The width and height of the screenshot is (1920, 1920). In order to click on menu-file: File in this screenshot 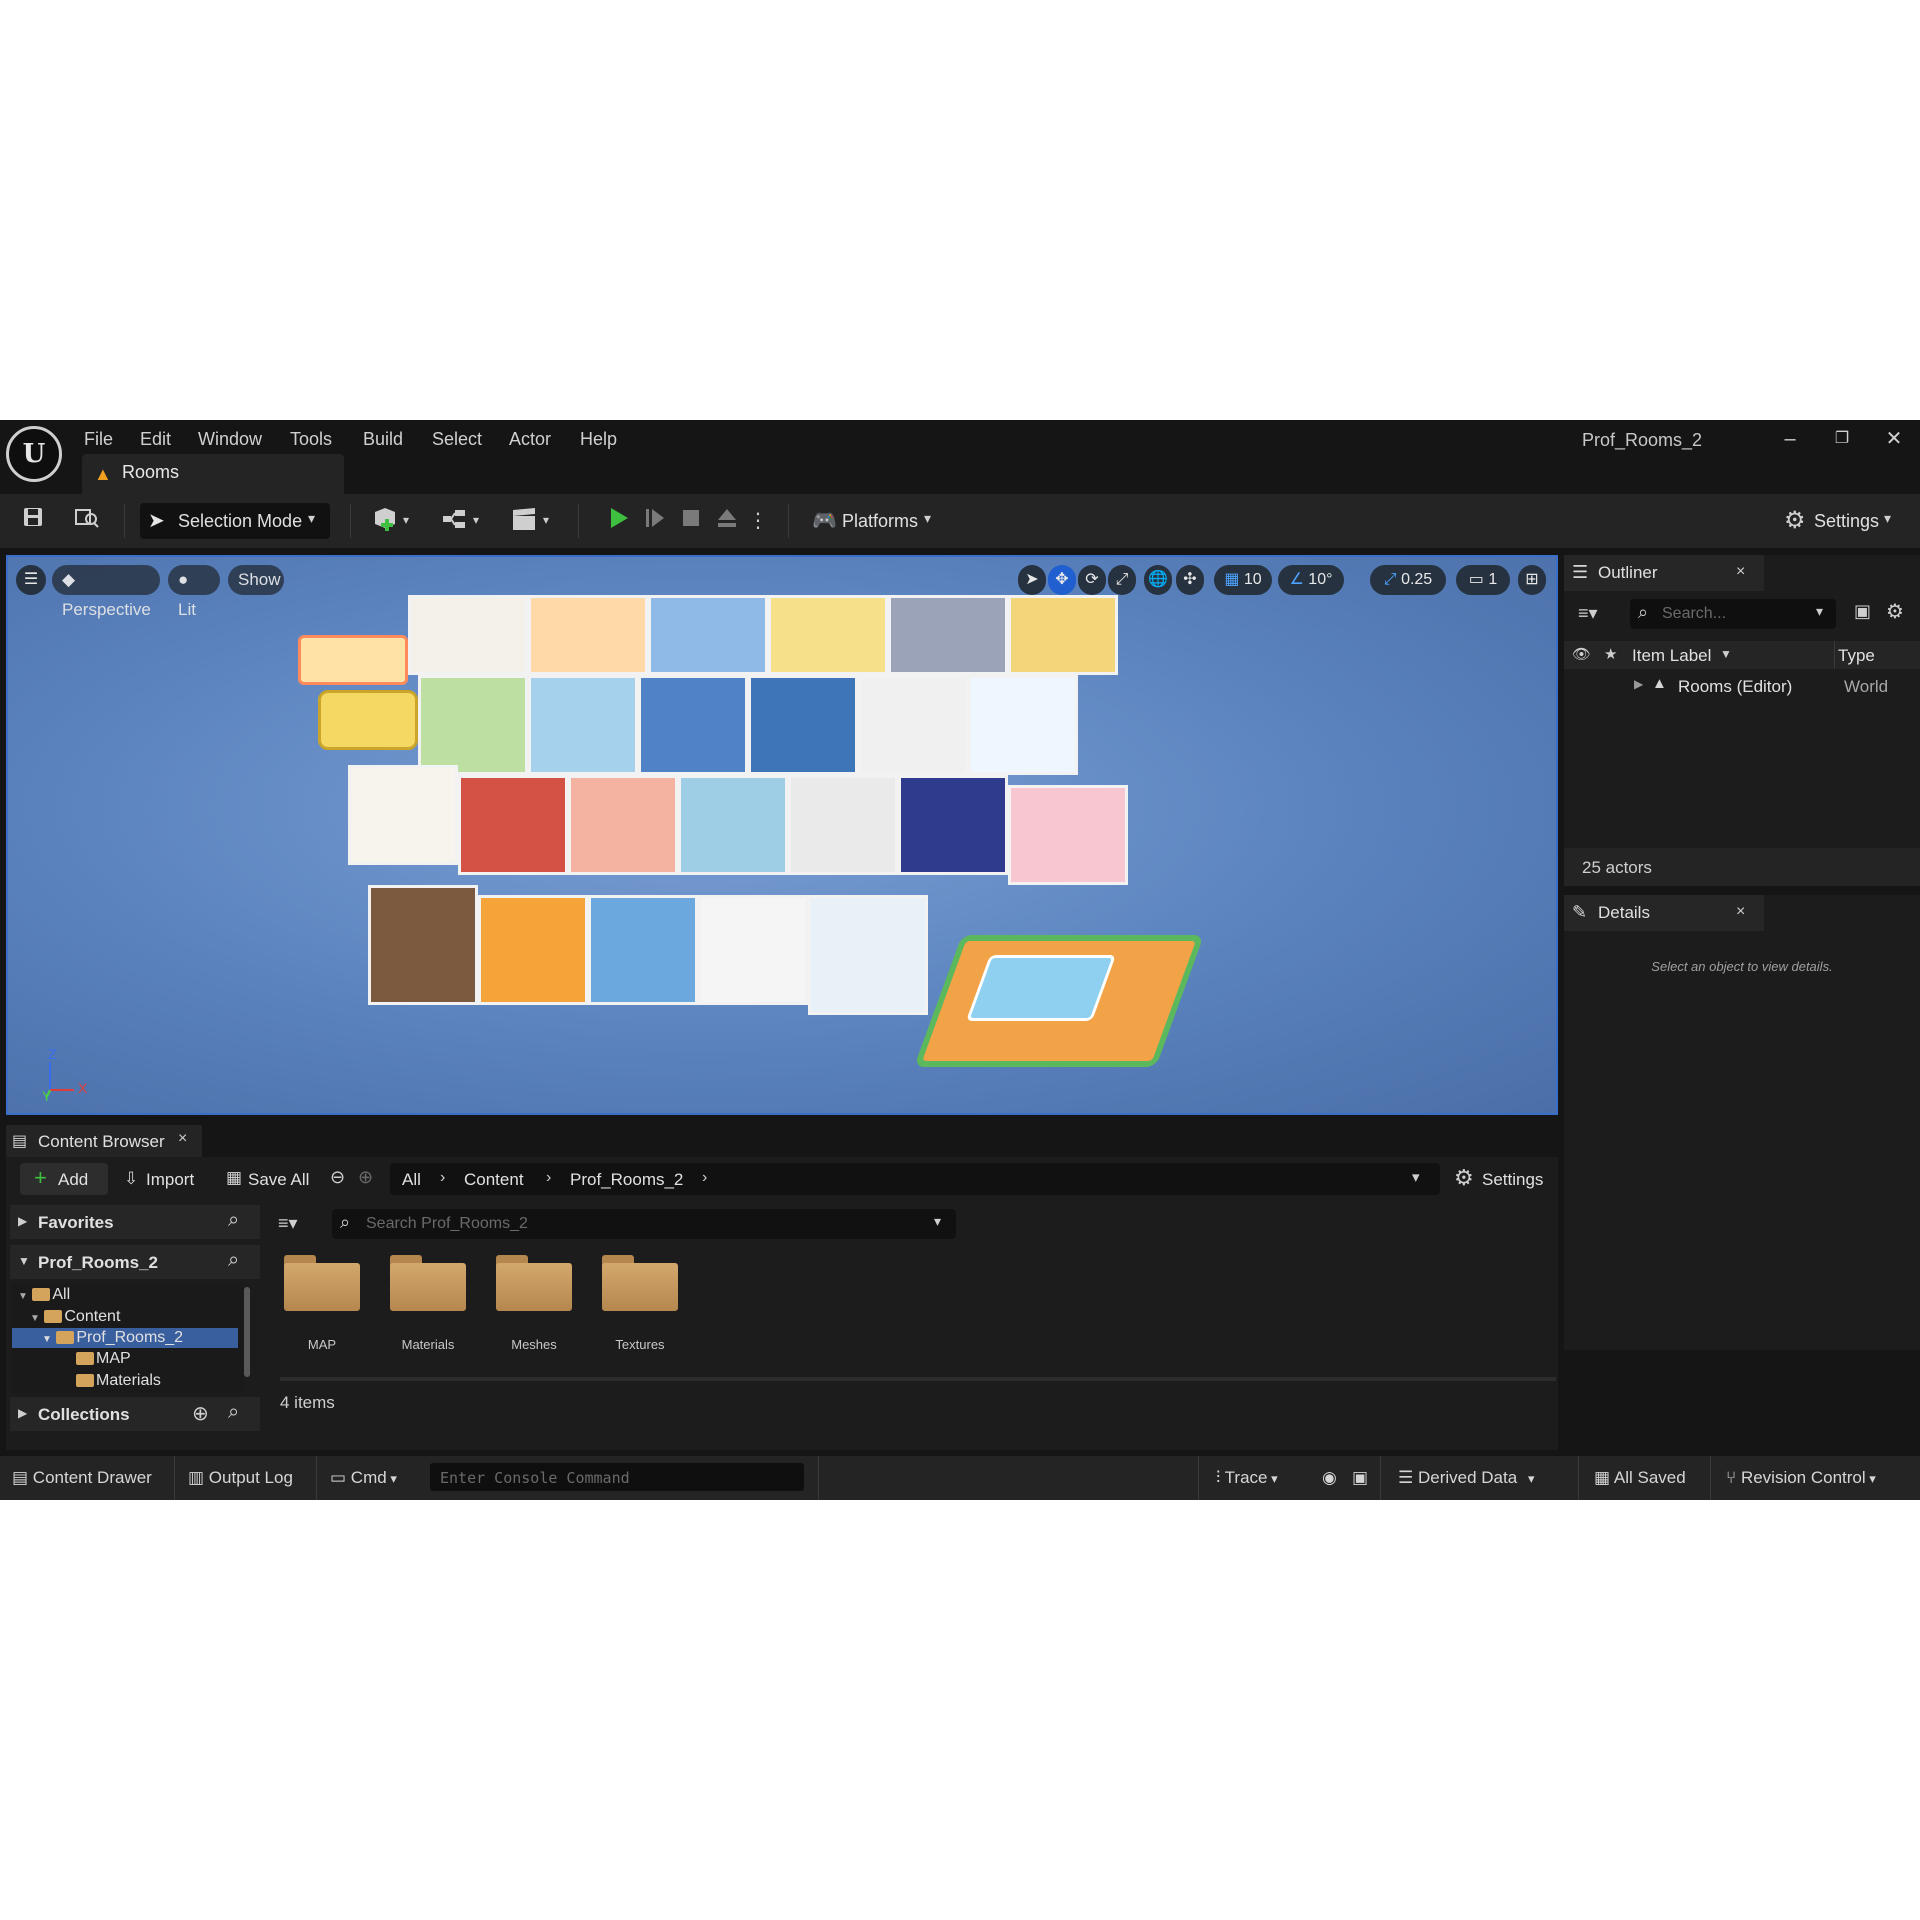, I will do `click(98, 439)`.